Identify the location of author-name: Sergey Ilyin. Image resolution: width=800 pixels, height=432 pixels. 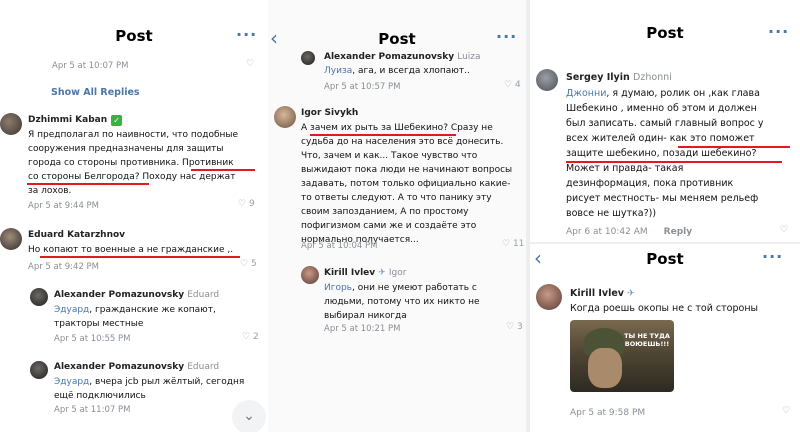
(598, 77).